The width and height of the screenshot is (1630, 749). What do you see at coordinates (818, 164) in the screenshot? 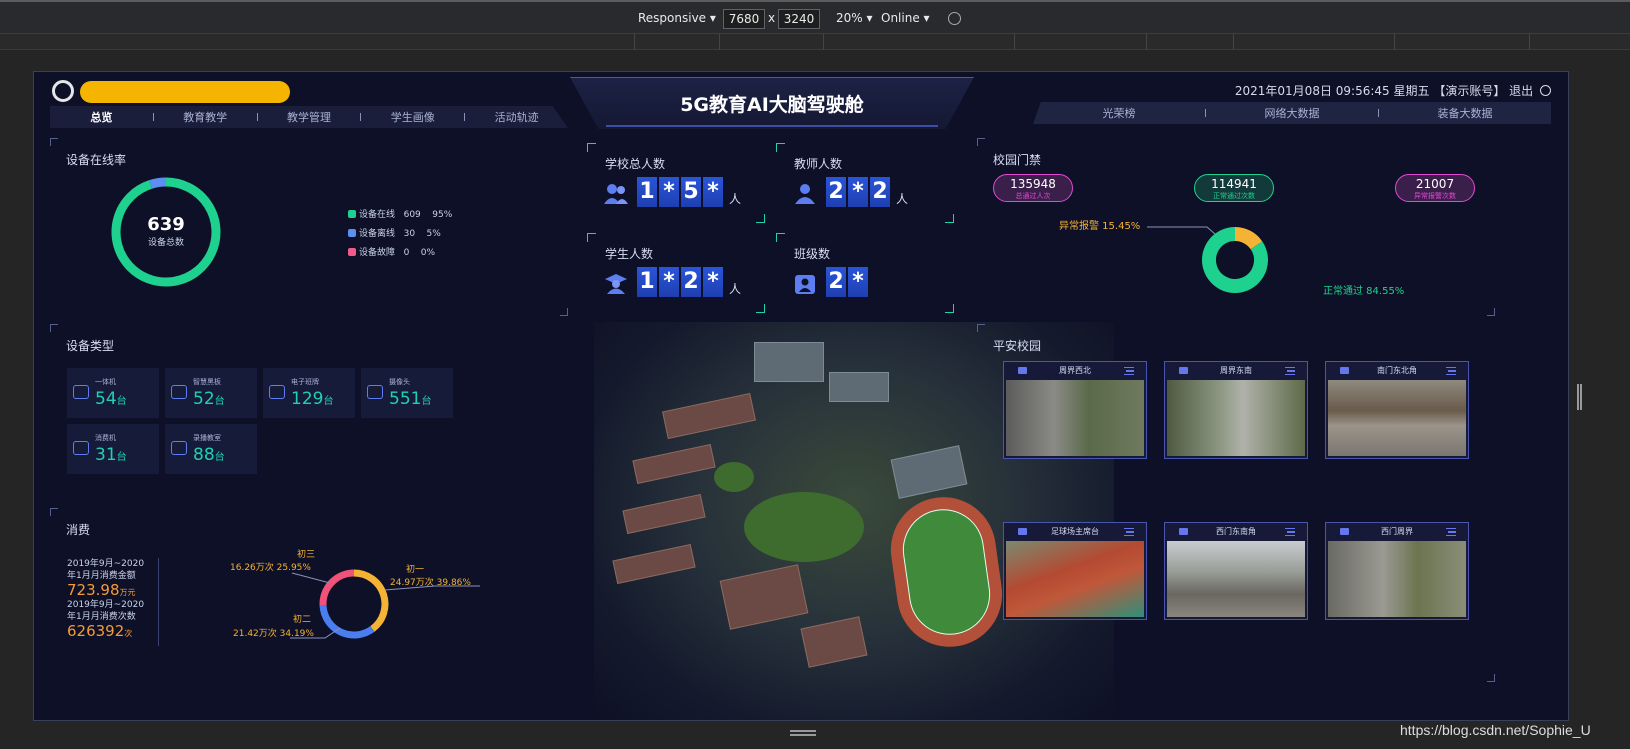
I see `stat-label: 教师人数` at bounding box center [818, 164].